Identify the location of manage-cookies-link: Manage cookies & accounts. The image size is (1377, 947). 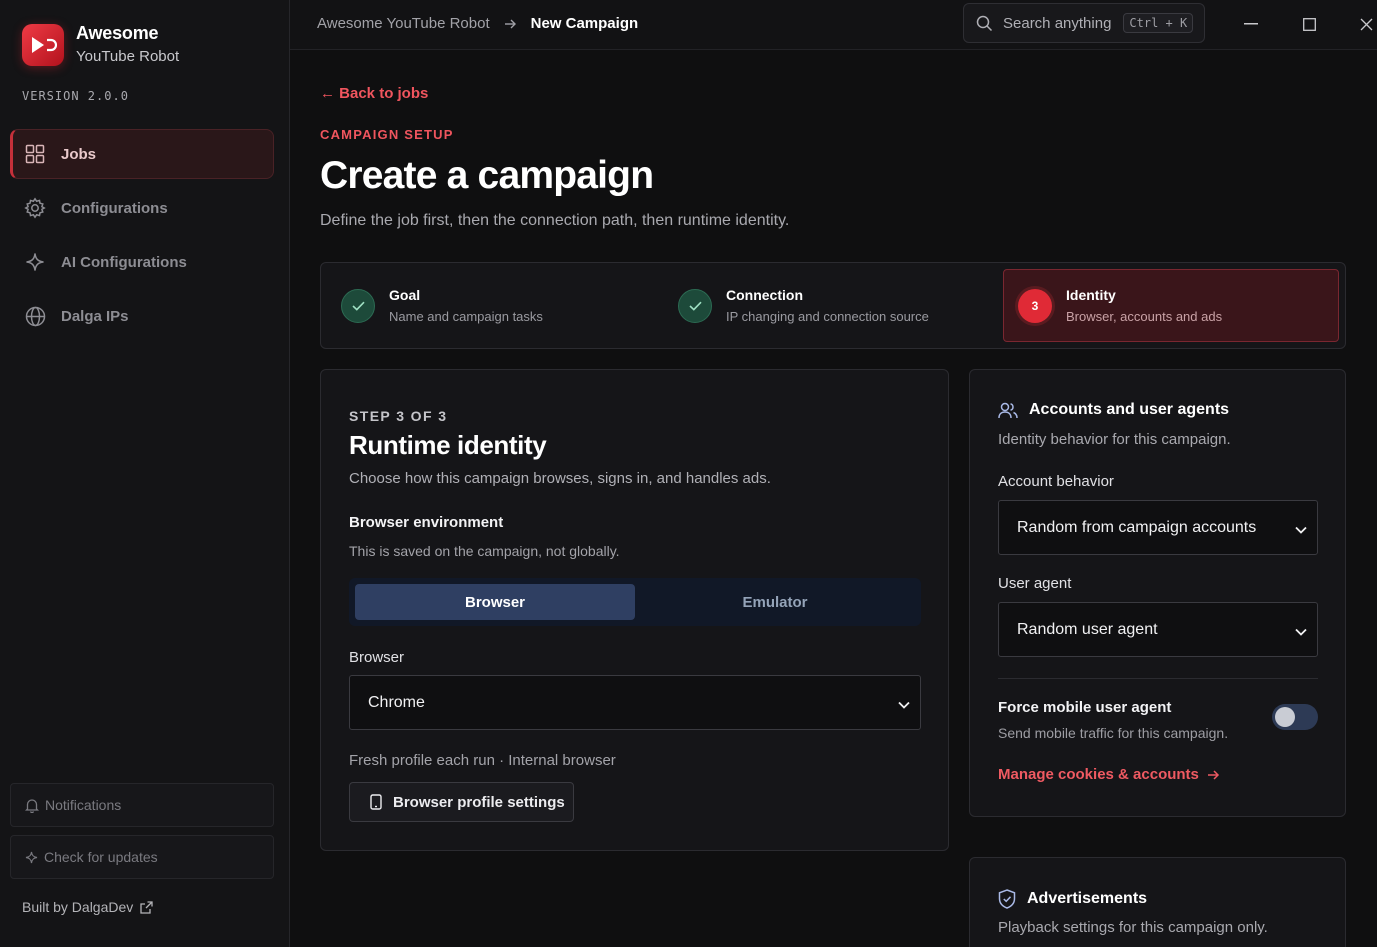
(1109, 774).